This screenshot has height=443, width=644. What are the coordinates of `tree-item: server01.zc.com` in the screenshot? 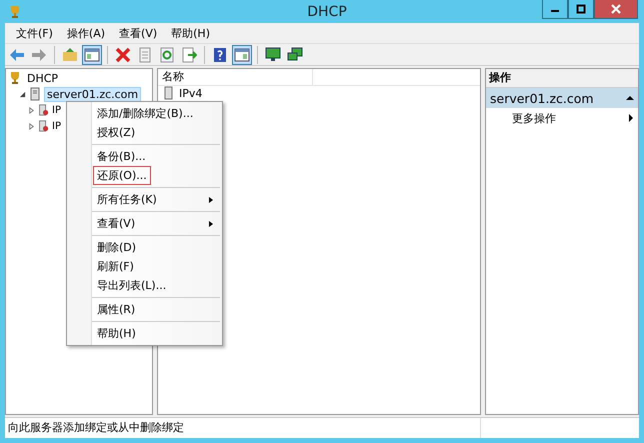 It's located at (93, 94).